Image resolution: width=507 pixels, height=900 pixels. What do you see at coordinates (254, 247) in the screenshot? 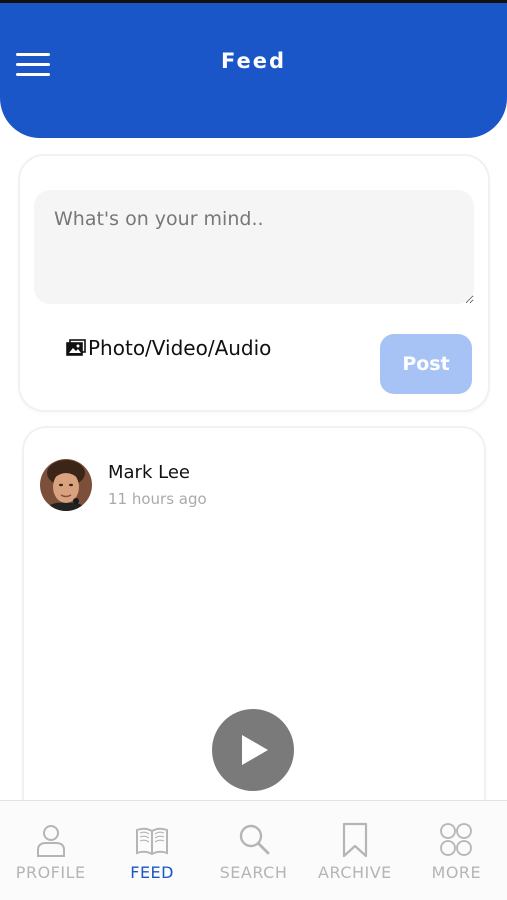
I see `status-input` at bounding box center [254, 247].